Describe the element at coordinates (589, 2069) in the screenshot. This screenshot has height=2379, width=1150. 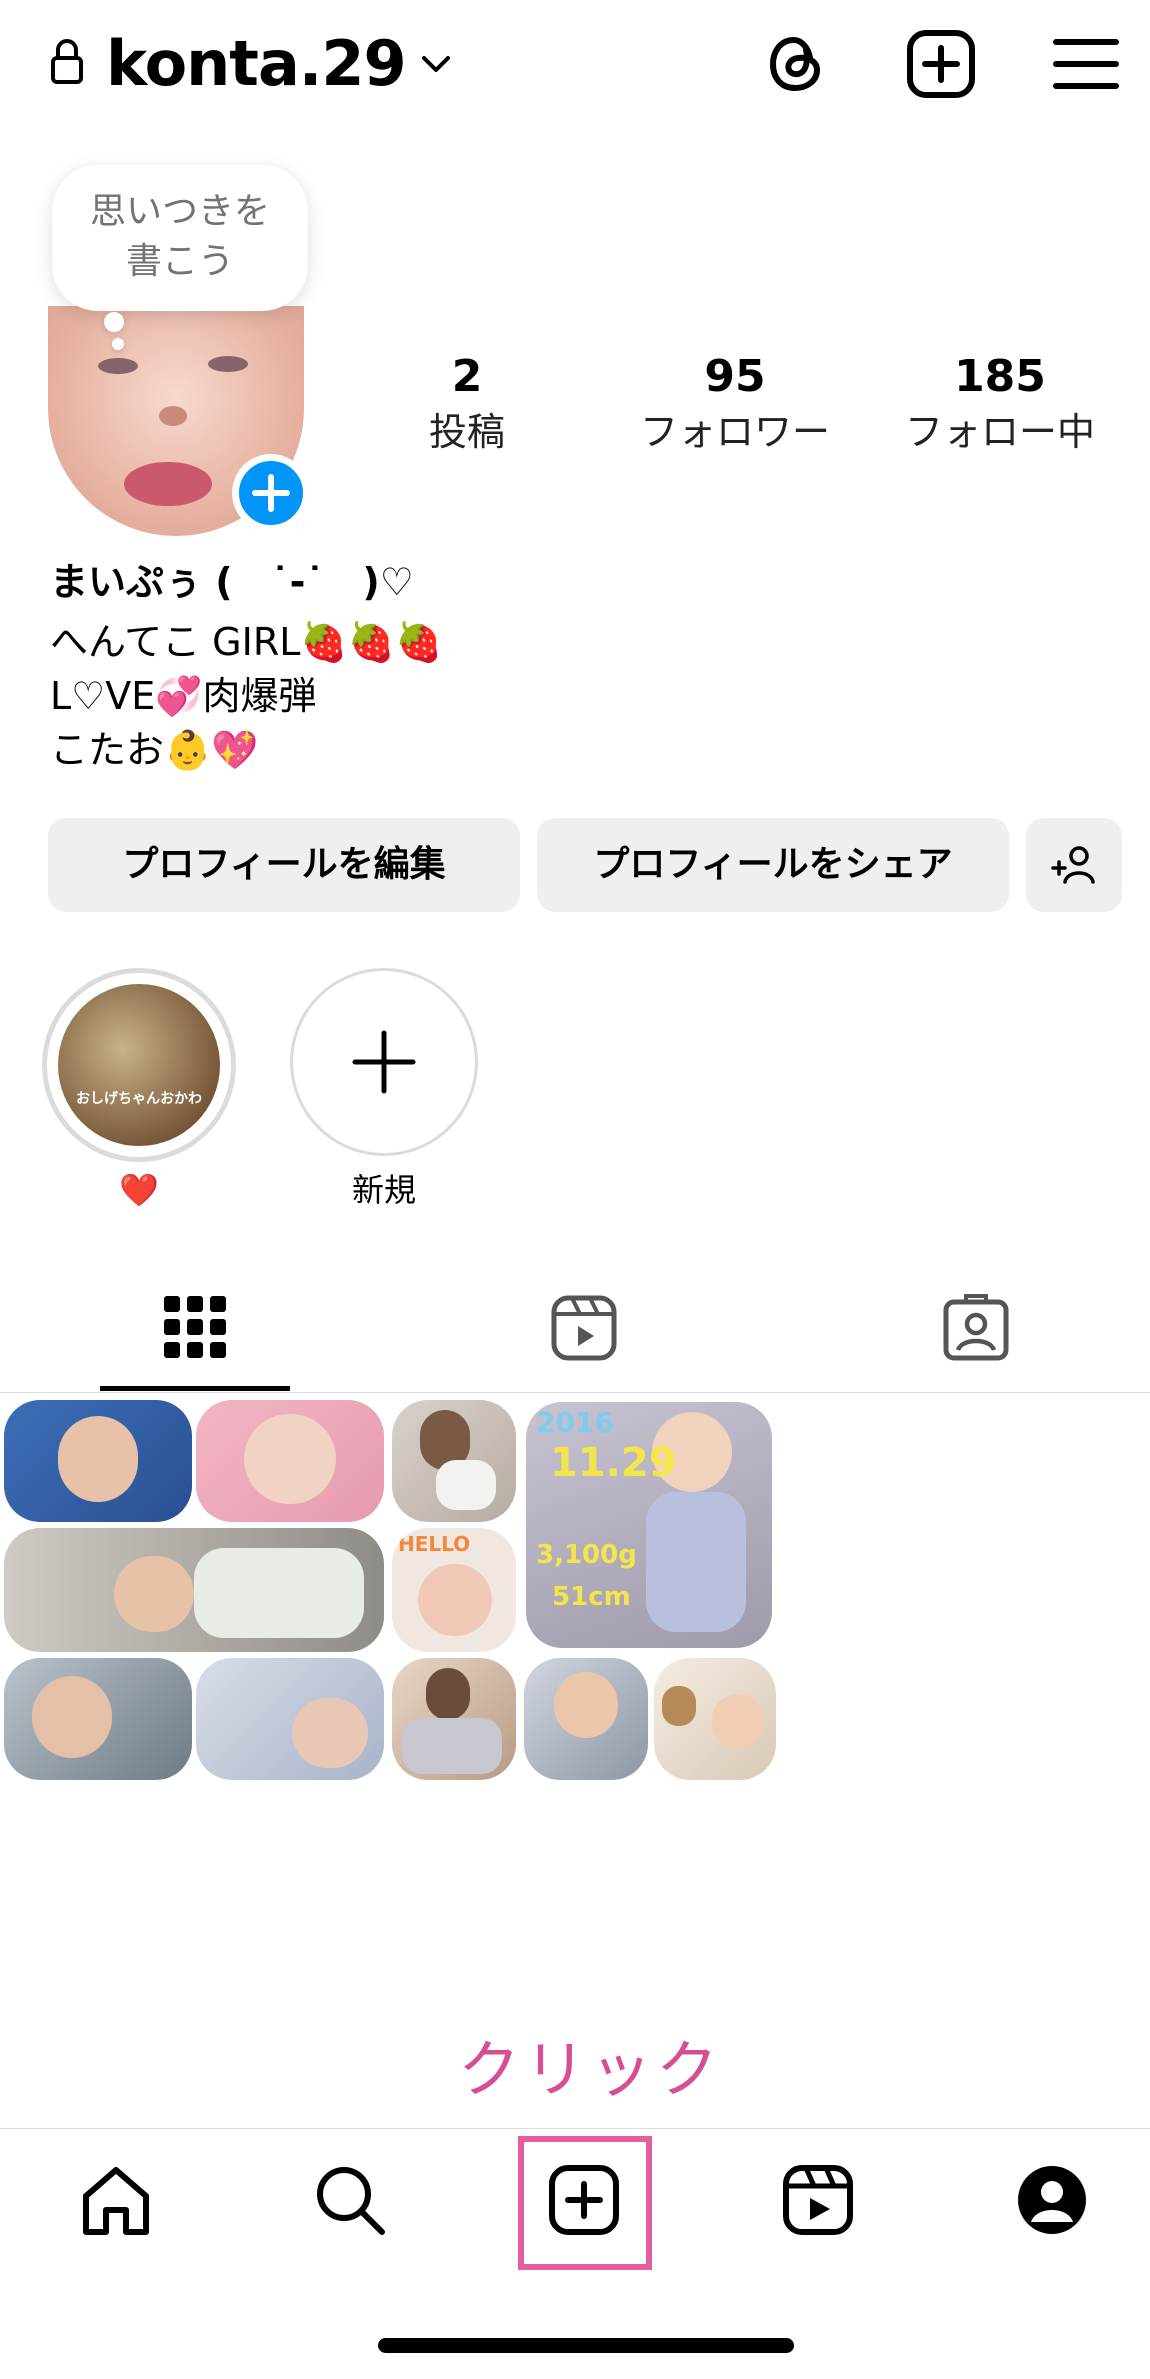
I see `click-caption: クリック` at that location.